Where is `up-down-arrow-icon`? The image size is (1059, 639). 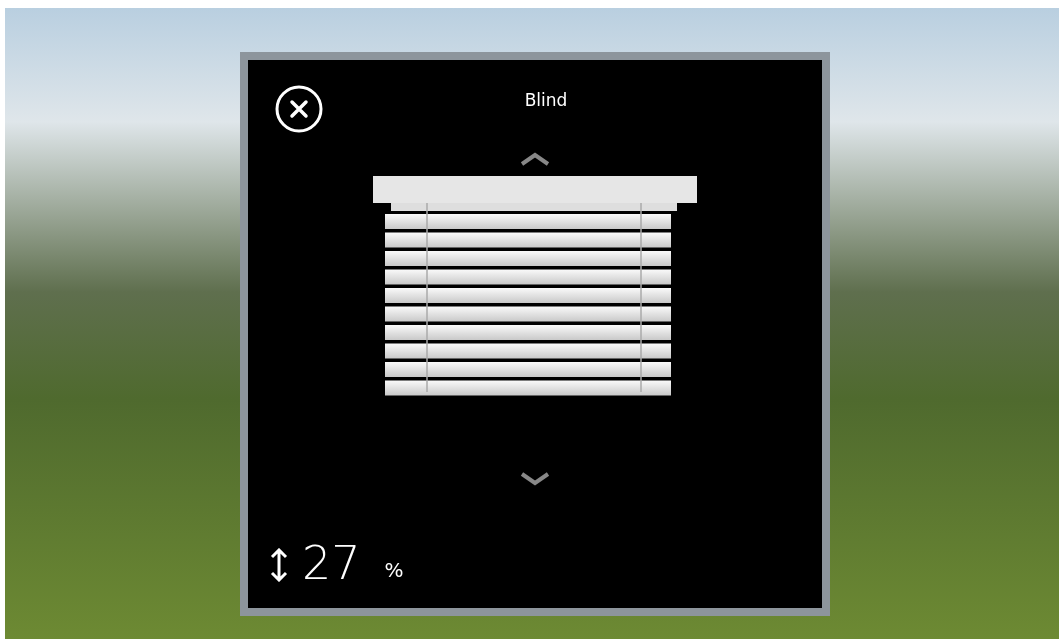 up-down-arrow-icon is located at coordinates (279, 565).